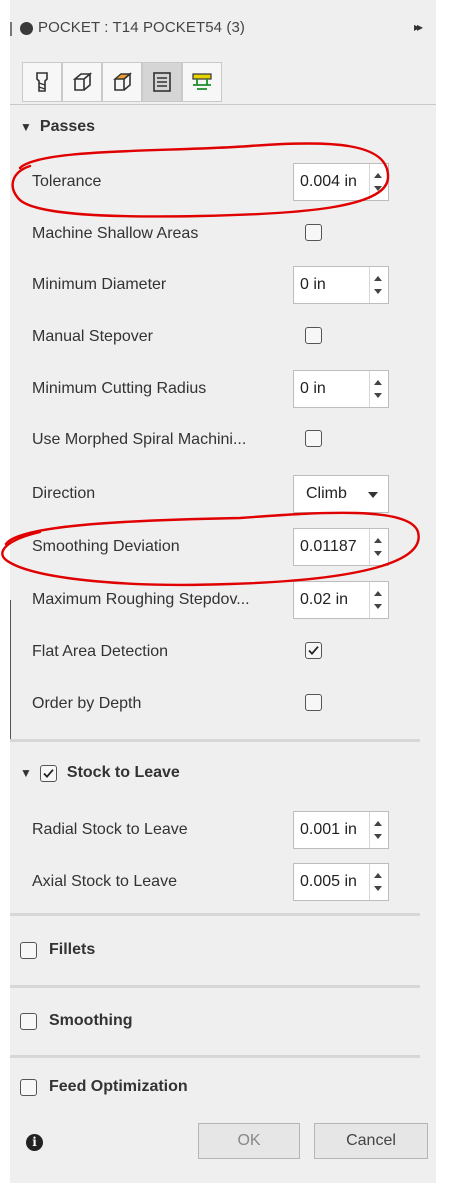 Image resolution: width=452 pixels, height=1183 pixels. What do you see at coordinates (26, 28) in the screenshot?
I see `status-dot-icon` at bounding box center [26, 28].